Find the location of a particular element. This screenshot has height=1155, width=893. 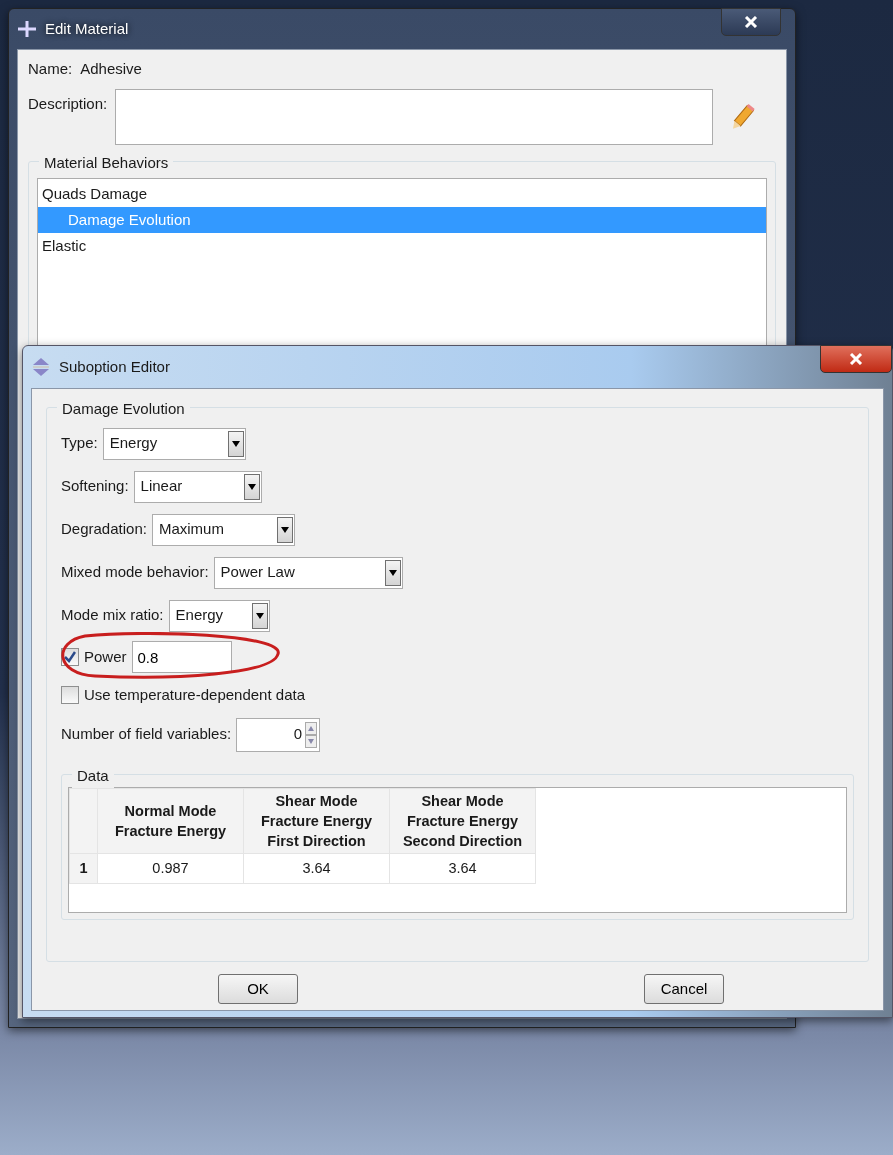

ok-button: OK is located at coordinates (258, 989).